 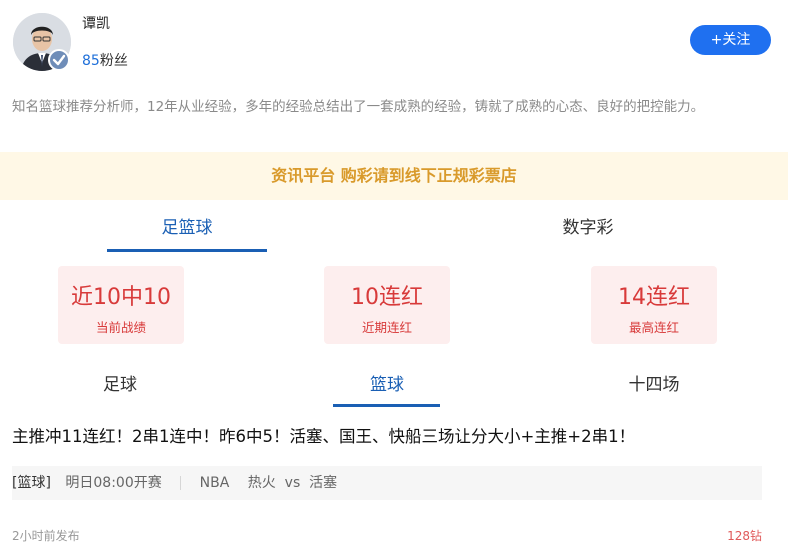 What do you see at coordinates (588, 225) in the screenshot?
I see `tab-digital-lottery: 数字彩` at bounding box center [588, 225].